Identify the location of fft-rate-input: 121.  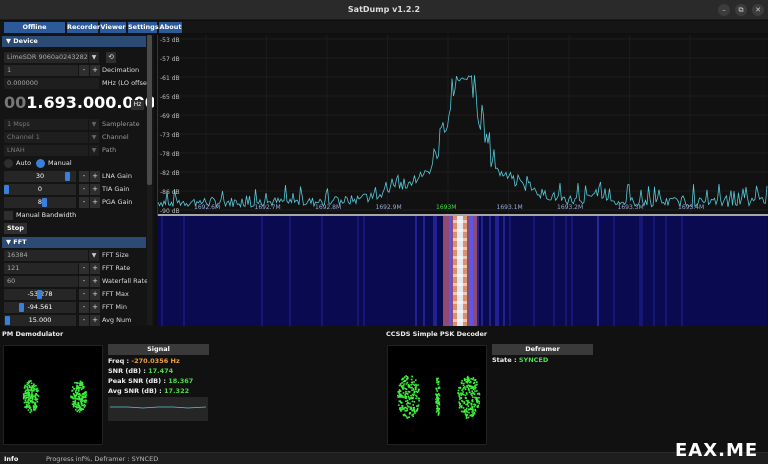
(41, 268).